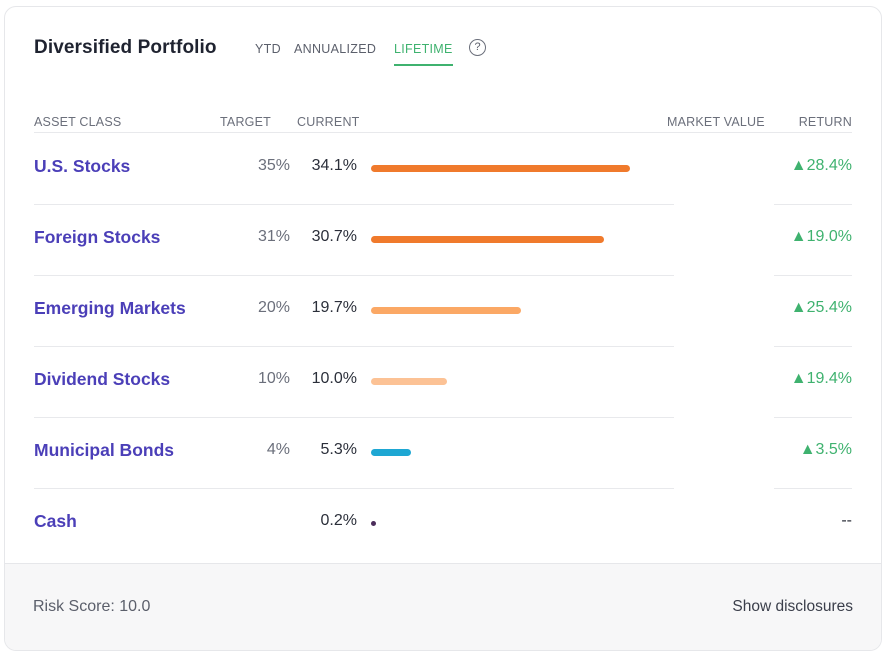 This screenshot has width=888, height=658. I want to click on current-value: 30.7%, so click(334, 236).